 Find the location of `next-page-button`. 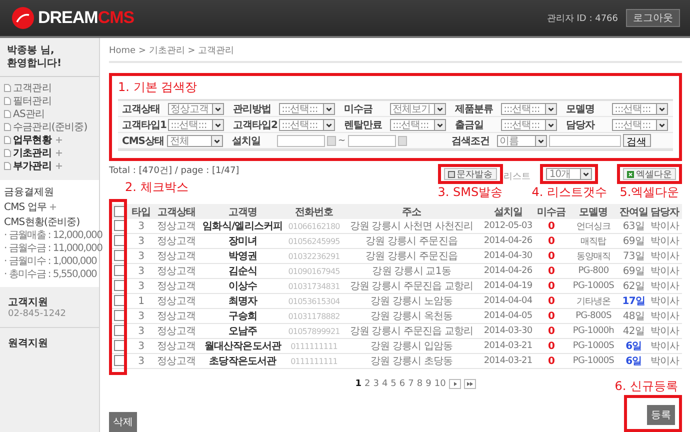

next-page-button is located at coordinates (454, 384).